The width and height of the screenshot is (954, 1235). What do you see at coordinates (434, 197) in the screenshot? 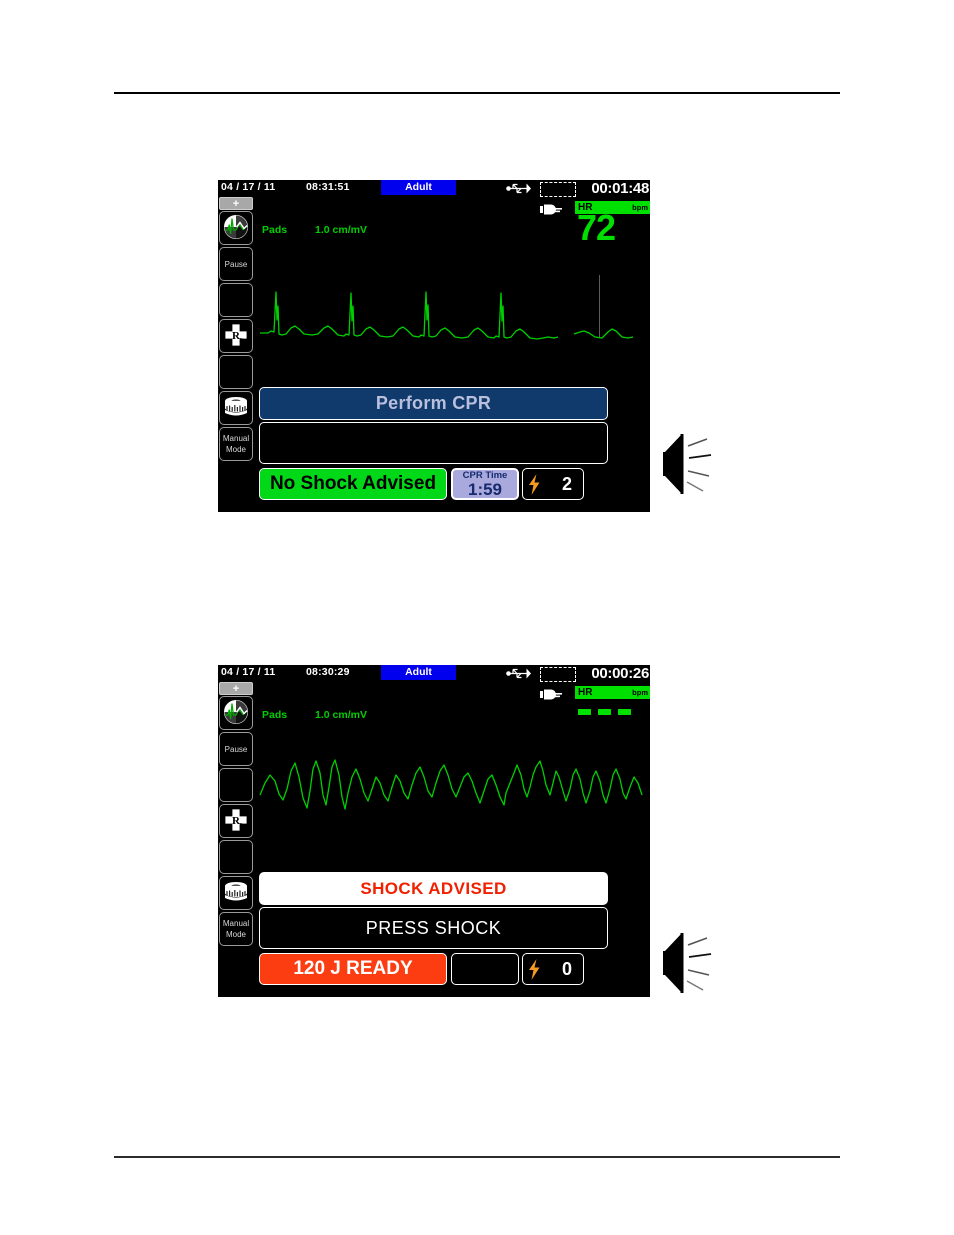
I see `status-bar: 04 / 17 / 11 08:31:51 Adult 00:01:48` at bounding box center [434, 197].